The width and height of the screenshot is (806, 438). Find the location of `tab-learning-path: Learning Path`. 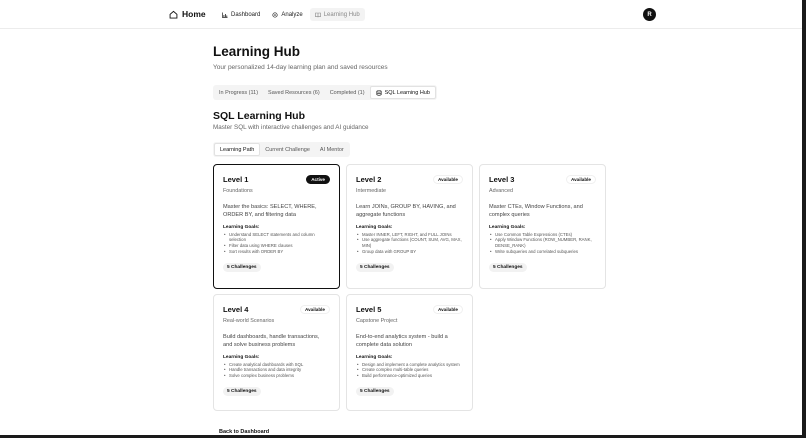

tab-learning-path: Learning Path is located at coordinates (237, 149).